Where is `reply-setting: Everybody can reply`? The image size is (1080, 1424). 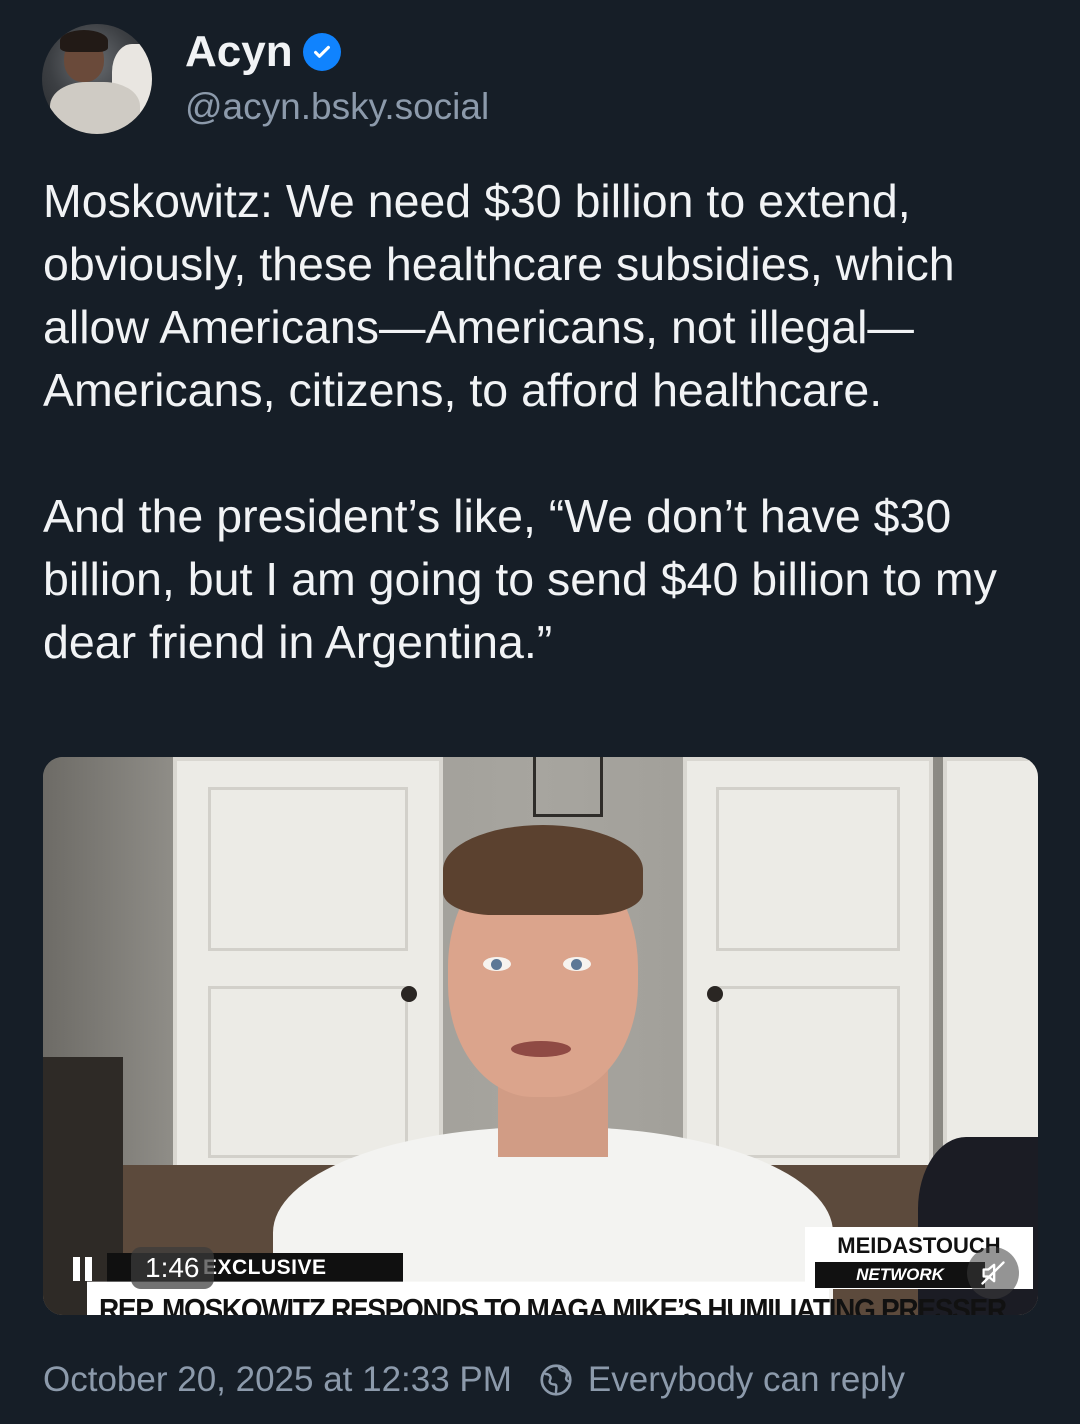
reply-setting: Everybody can reply is located at coordinates (746, 1380).